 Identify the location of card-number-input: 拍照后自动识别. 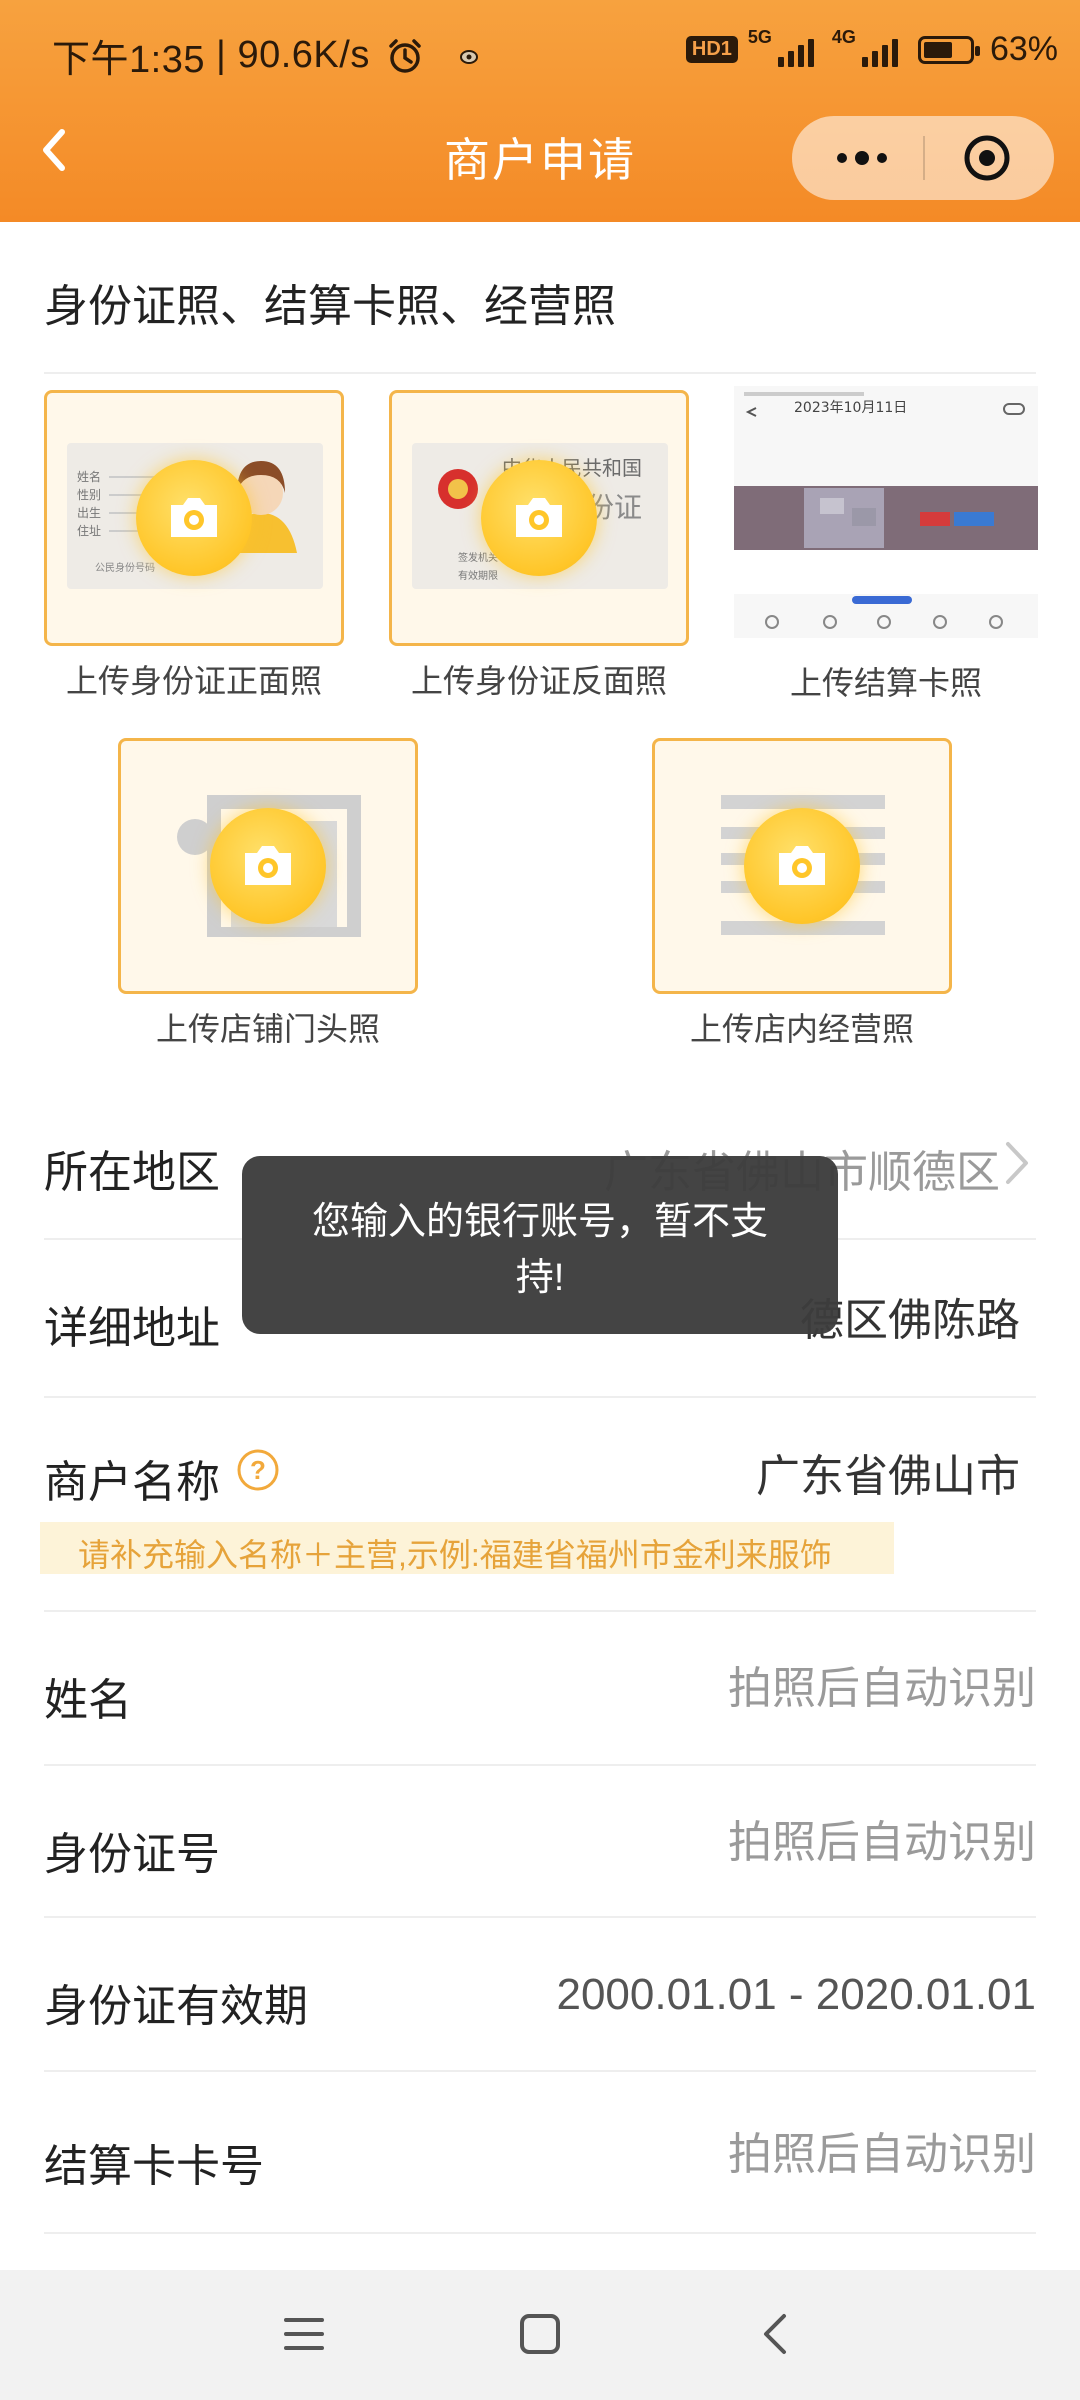
(882, 2150).